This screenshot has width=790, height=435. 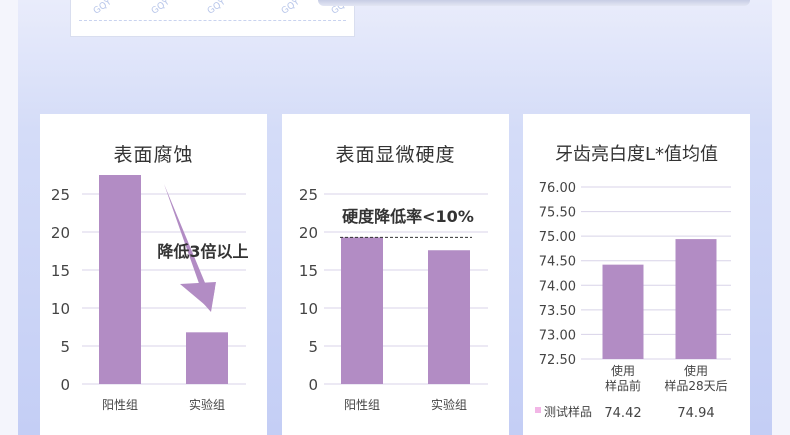 What do you see at coordinates (408, 216) in the screenshot?
I see `annotation: 硬度降低率<10%` at bounding box center [408, 216].